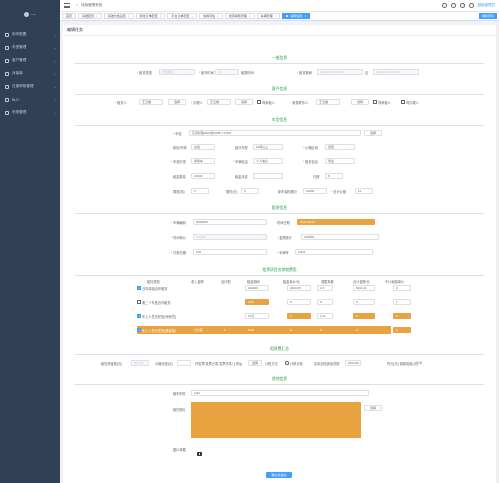 The width and height of the screenshot is (499, 483). I want to click on camera-icon, so click(199, 454).